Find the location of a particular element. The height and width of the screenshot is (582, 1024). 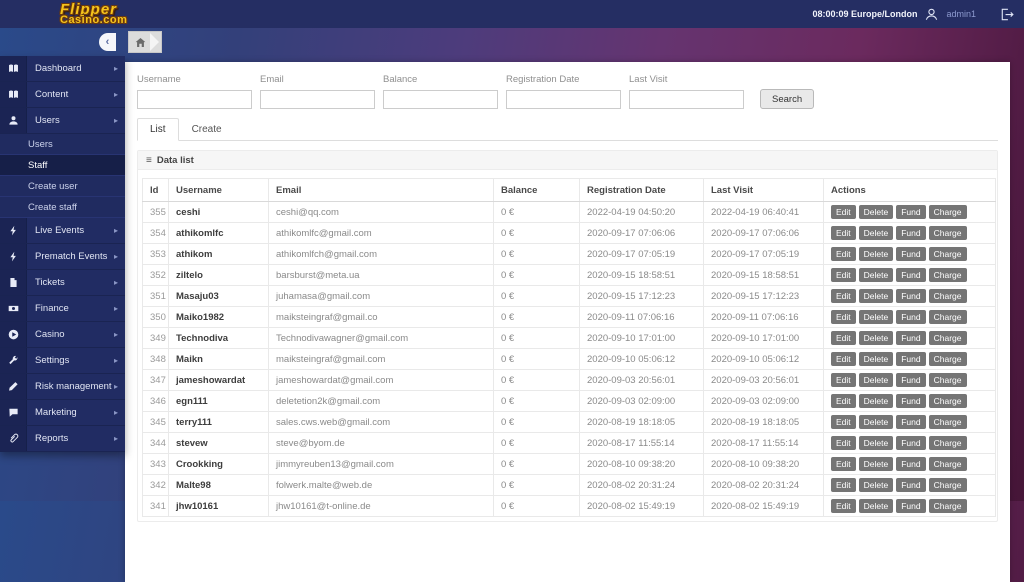

balance-input is located at coordinates (440, 99).